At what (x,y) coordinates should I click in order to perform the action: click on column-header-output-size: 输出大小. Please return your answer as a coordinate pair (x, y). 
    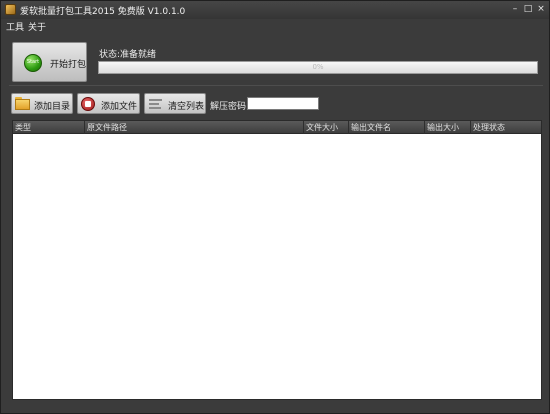
    Looking at the image, I should click on (447, 127).